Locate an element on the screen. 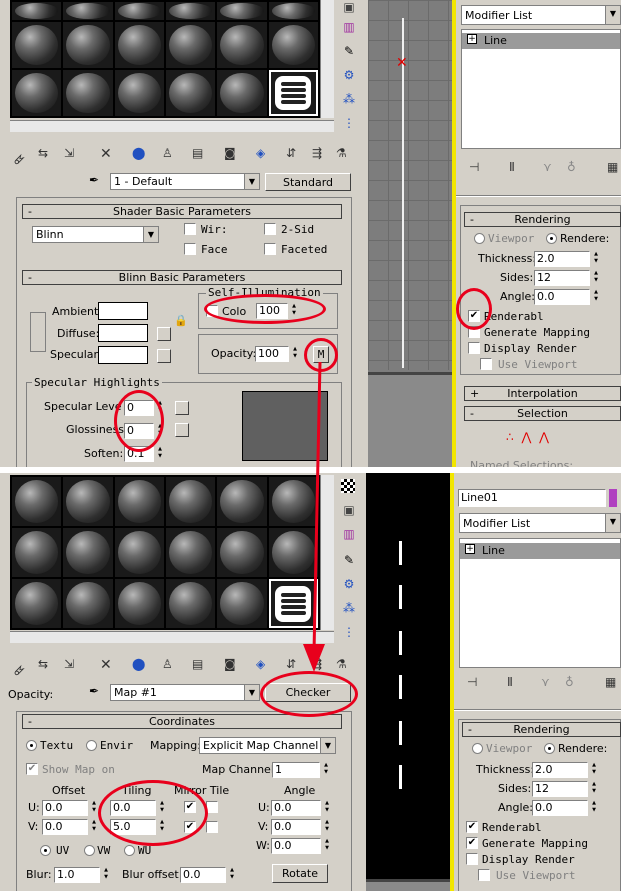 The image size is (621, 891). sample-slot-active is located at coordinates (293, 93).